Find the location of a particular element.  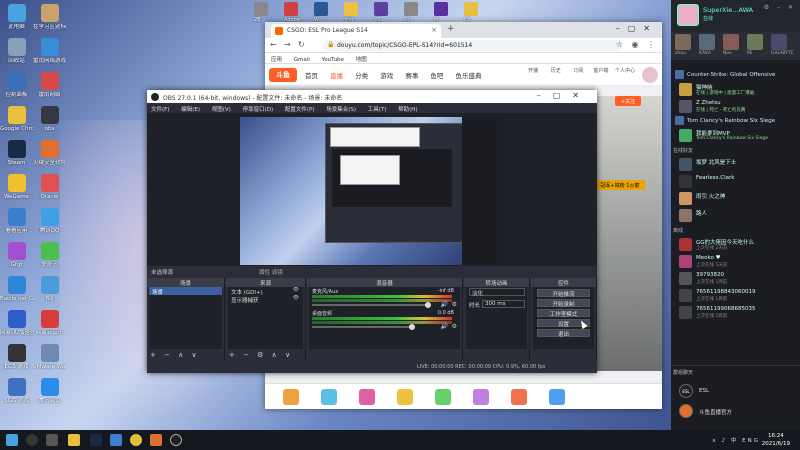

nav-yuba: 鱼吧 is located at coordinates (436, 76).